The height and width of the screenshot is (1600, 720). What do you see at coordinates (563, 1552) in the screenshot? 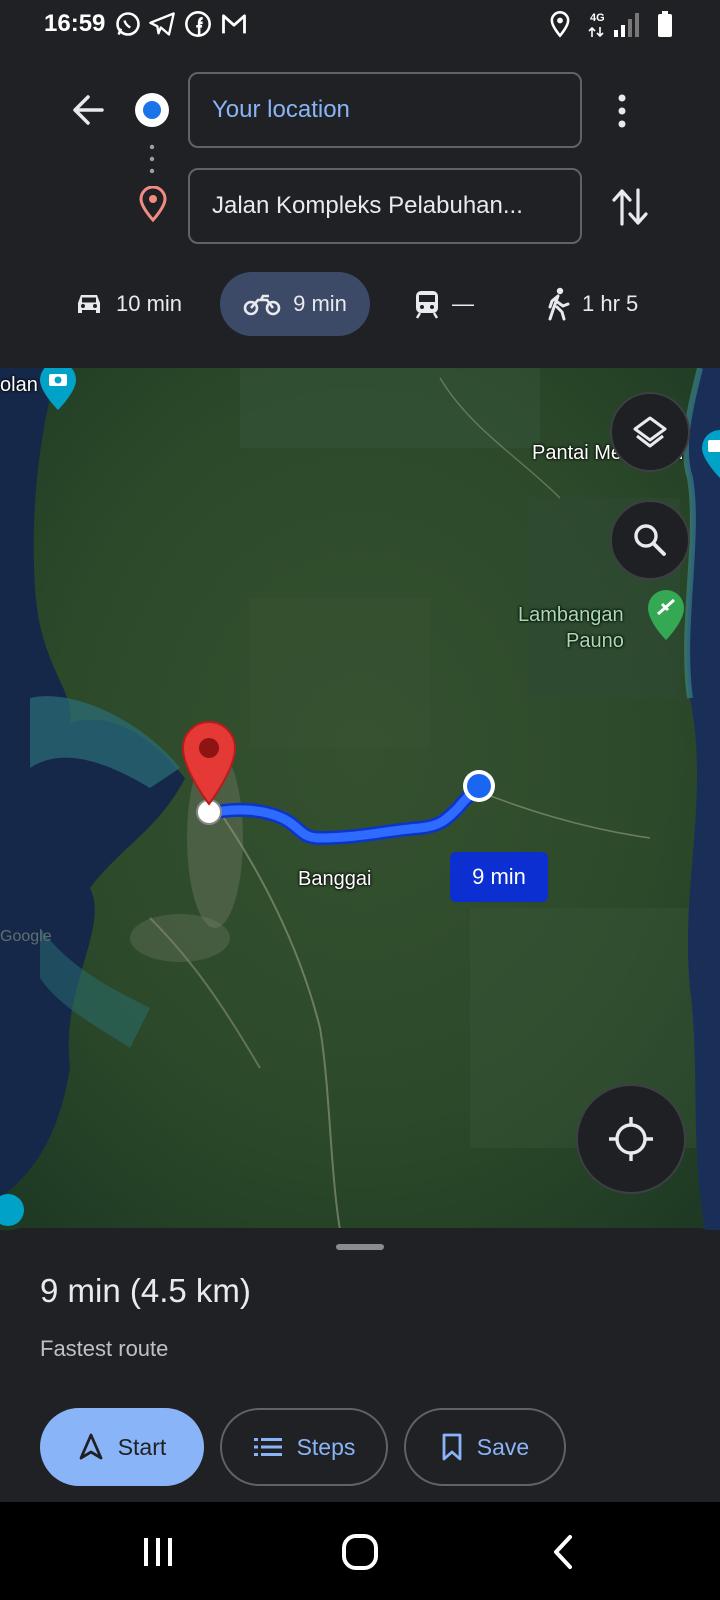
I see `back-icon` at bounding box center [563, 1552].